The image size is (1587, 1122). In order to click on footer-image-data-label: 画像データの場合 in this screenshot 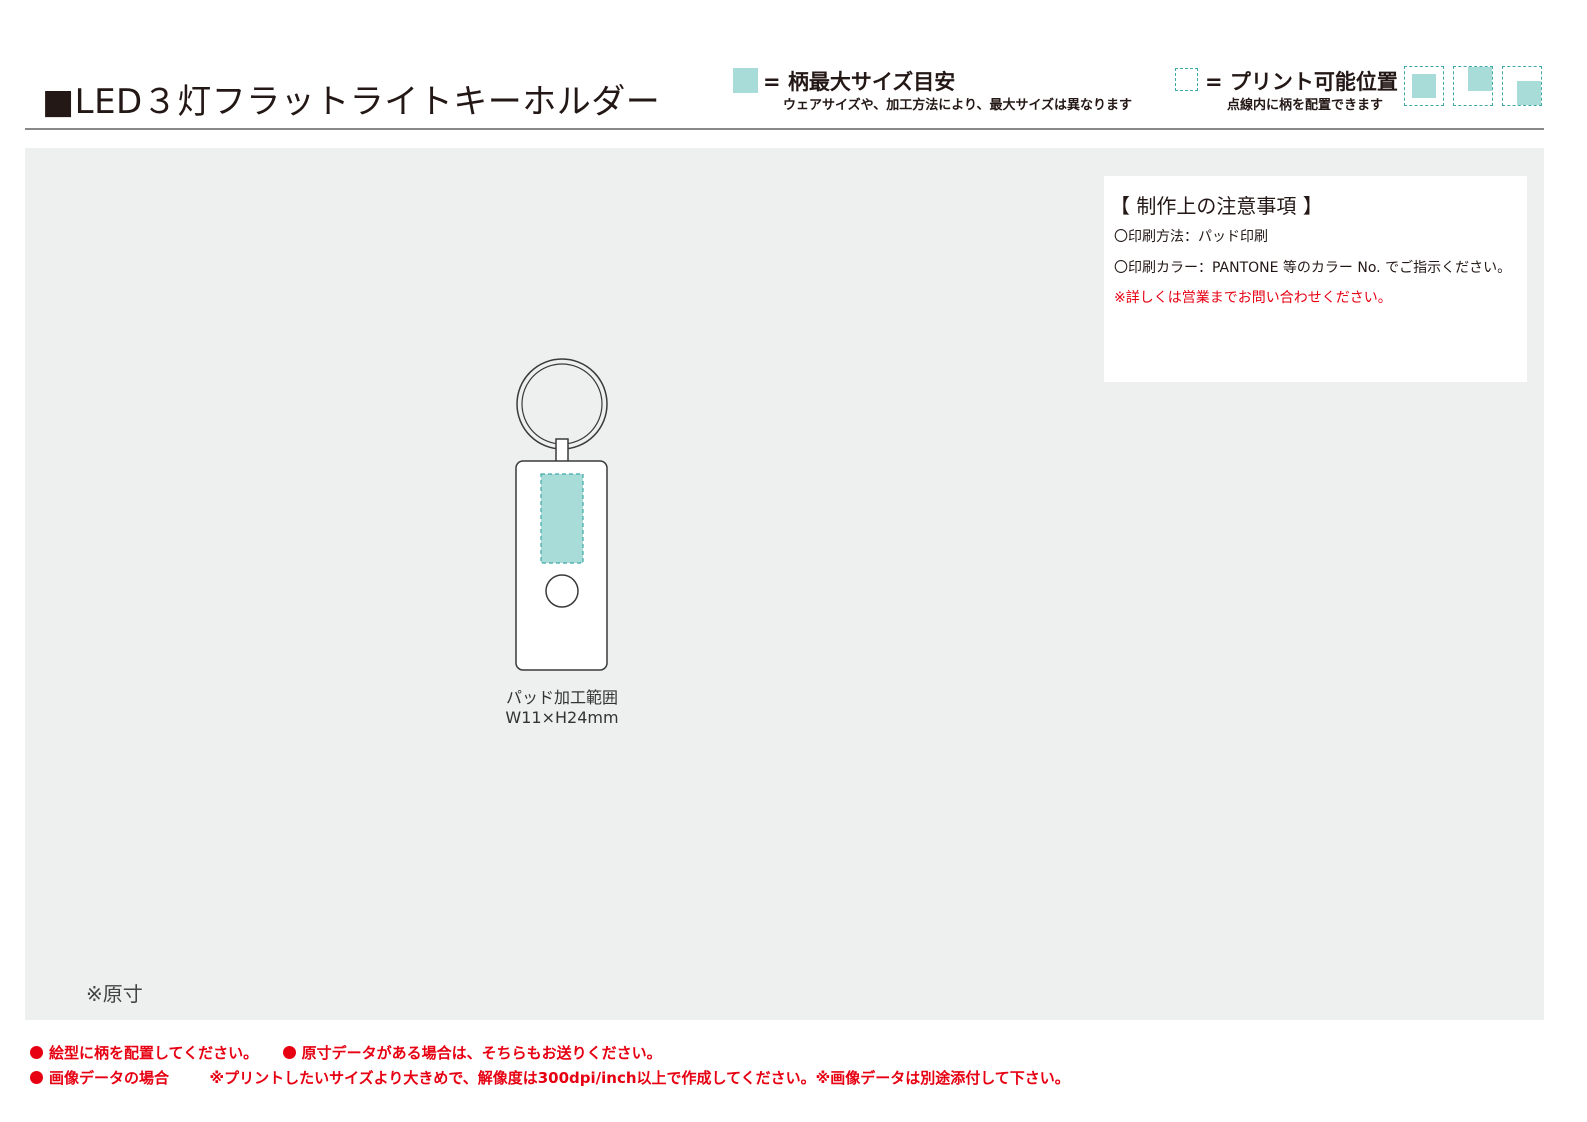, I will do `click(109, 1078)`.